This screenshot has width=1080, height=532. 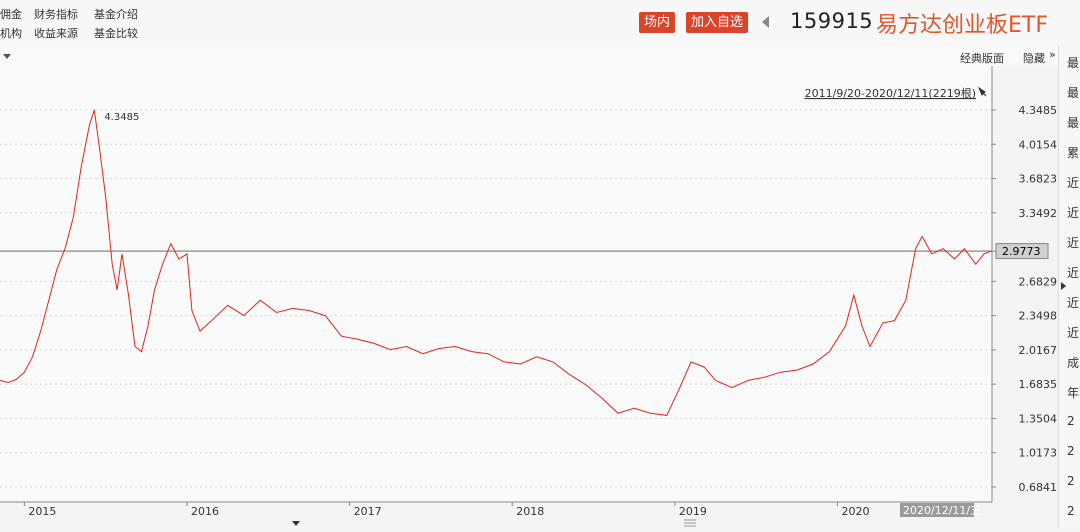 I want to click on chart-toolbar, so click(x=529, y=56).